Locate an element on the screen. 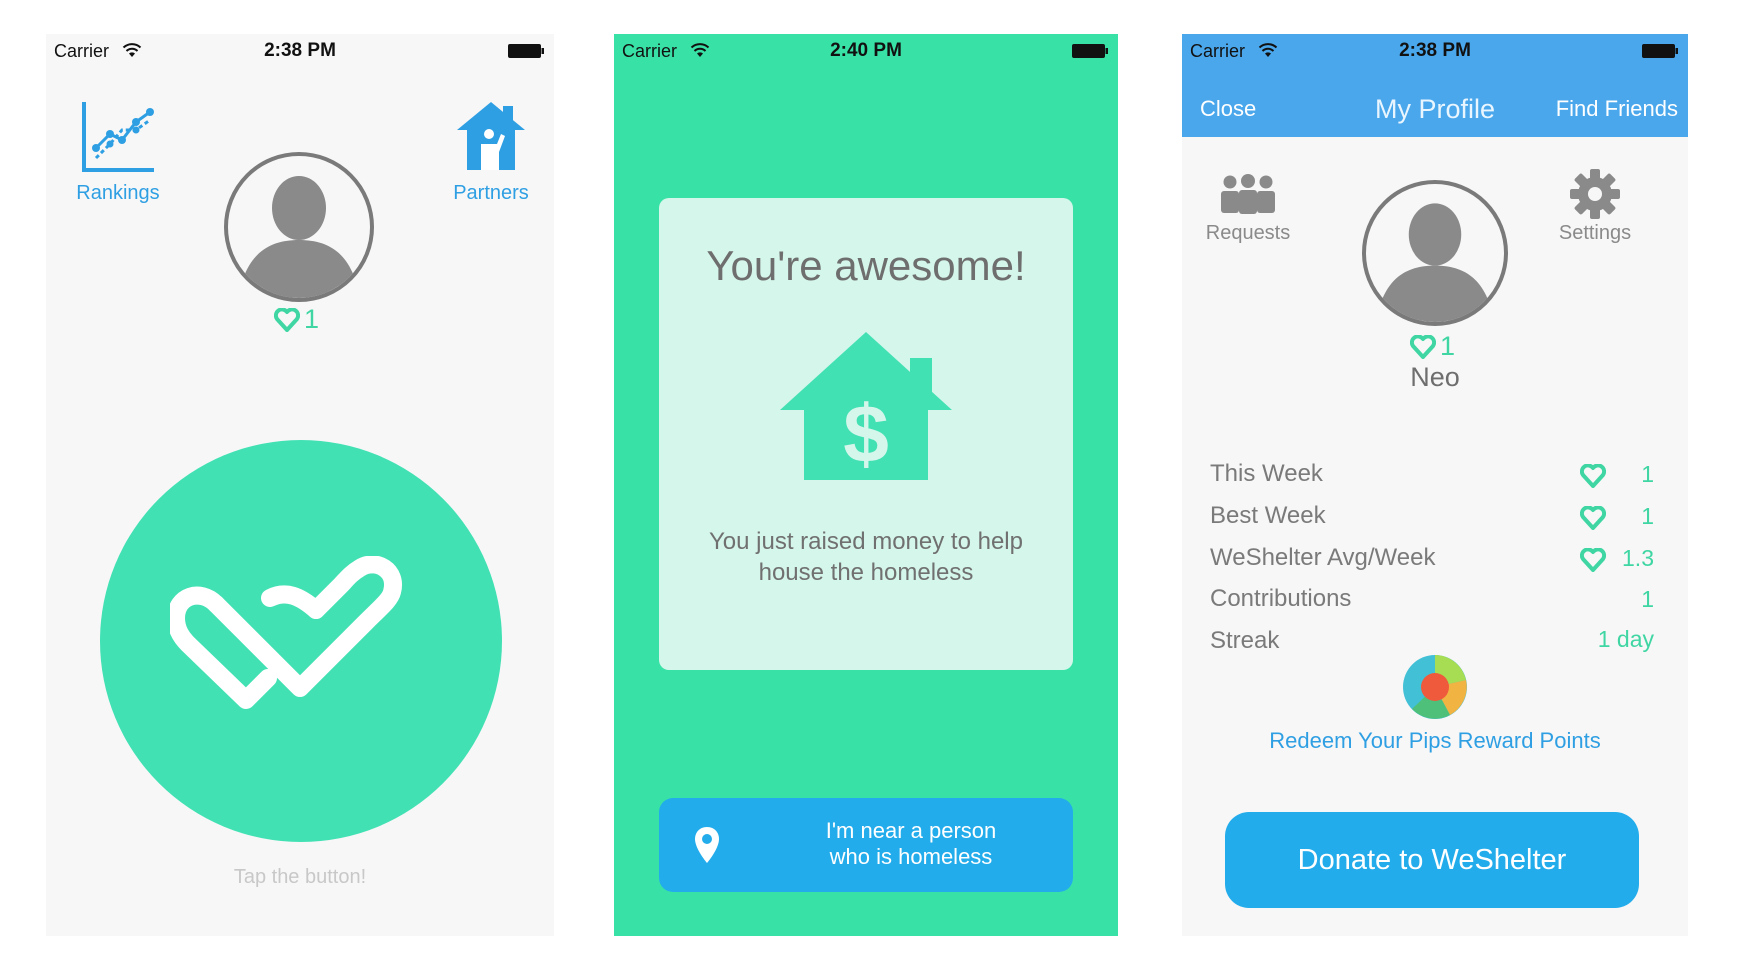 This screenshot has height=970, width=1738. requests-label: Requests is located at coordinates (1248, 233).